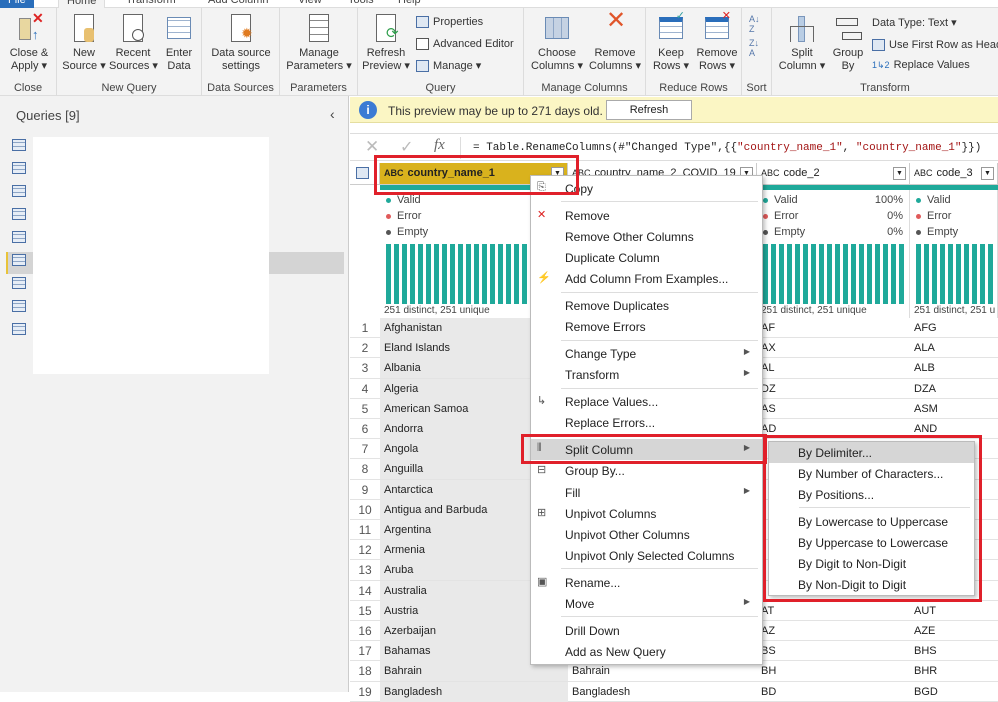 Image resolution: width=998 pixels, height=702 pixels. I want to click on recent-sources-button: Recent Sources ▾, so click(133, 43).